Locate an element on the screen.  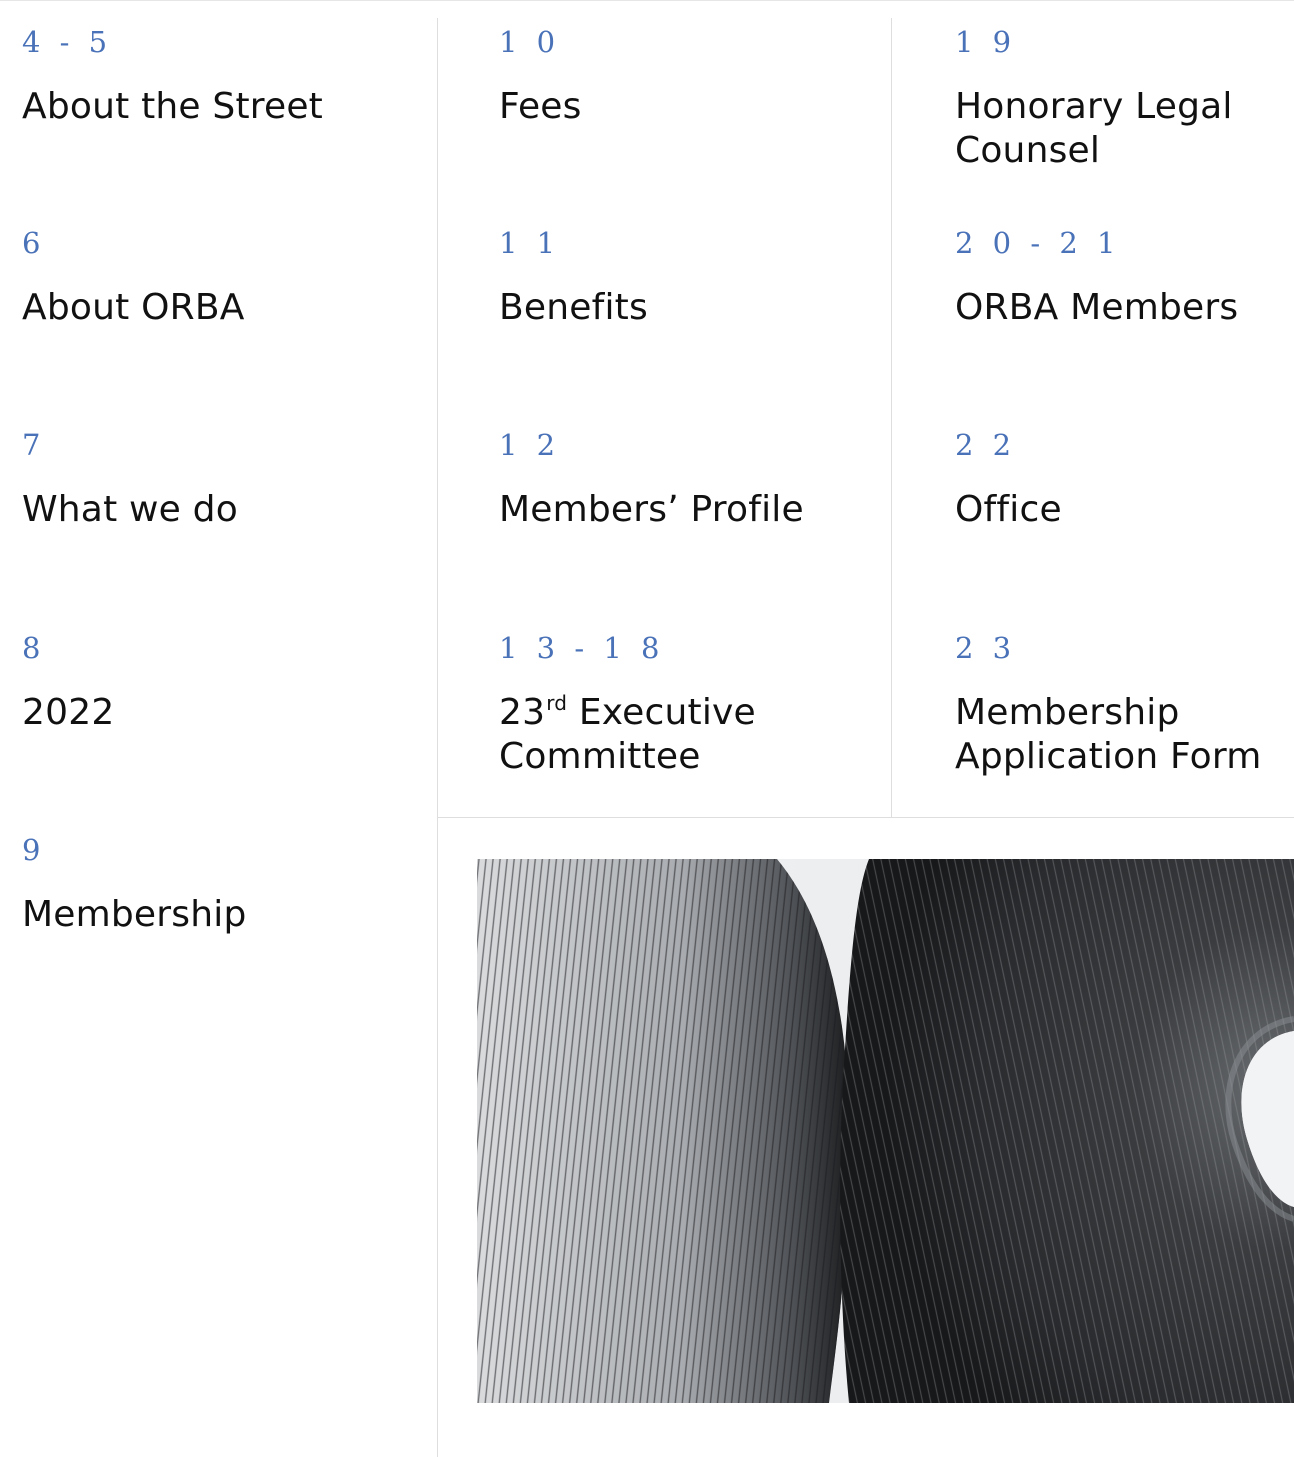
entry-title: Fees is located at coordinates (540, 106).